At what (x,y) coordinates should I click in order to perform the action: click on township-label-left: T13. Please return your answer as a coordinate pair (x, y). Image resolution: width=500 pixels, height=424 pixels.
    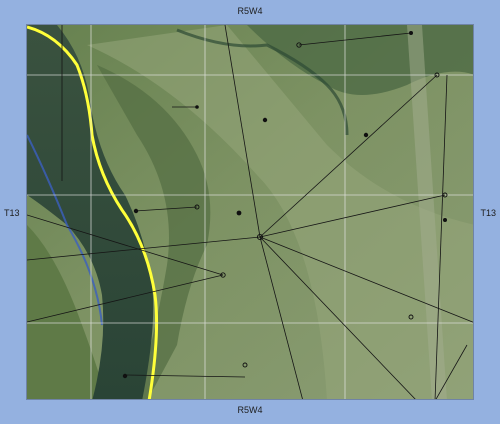
    Looking at the image, I should click on (12, 213).